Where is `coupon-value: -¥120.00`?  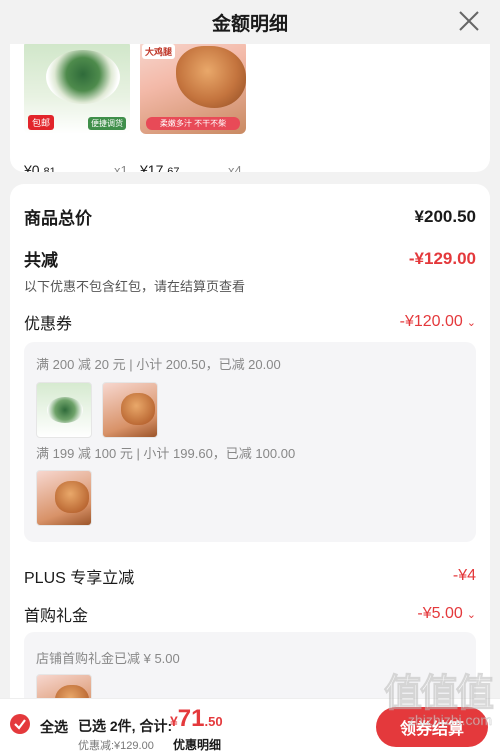 coupon-value: -¥120.00 is located at coordinates (431, 321).